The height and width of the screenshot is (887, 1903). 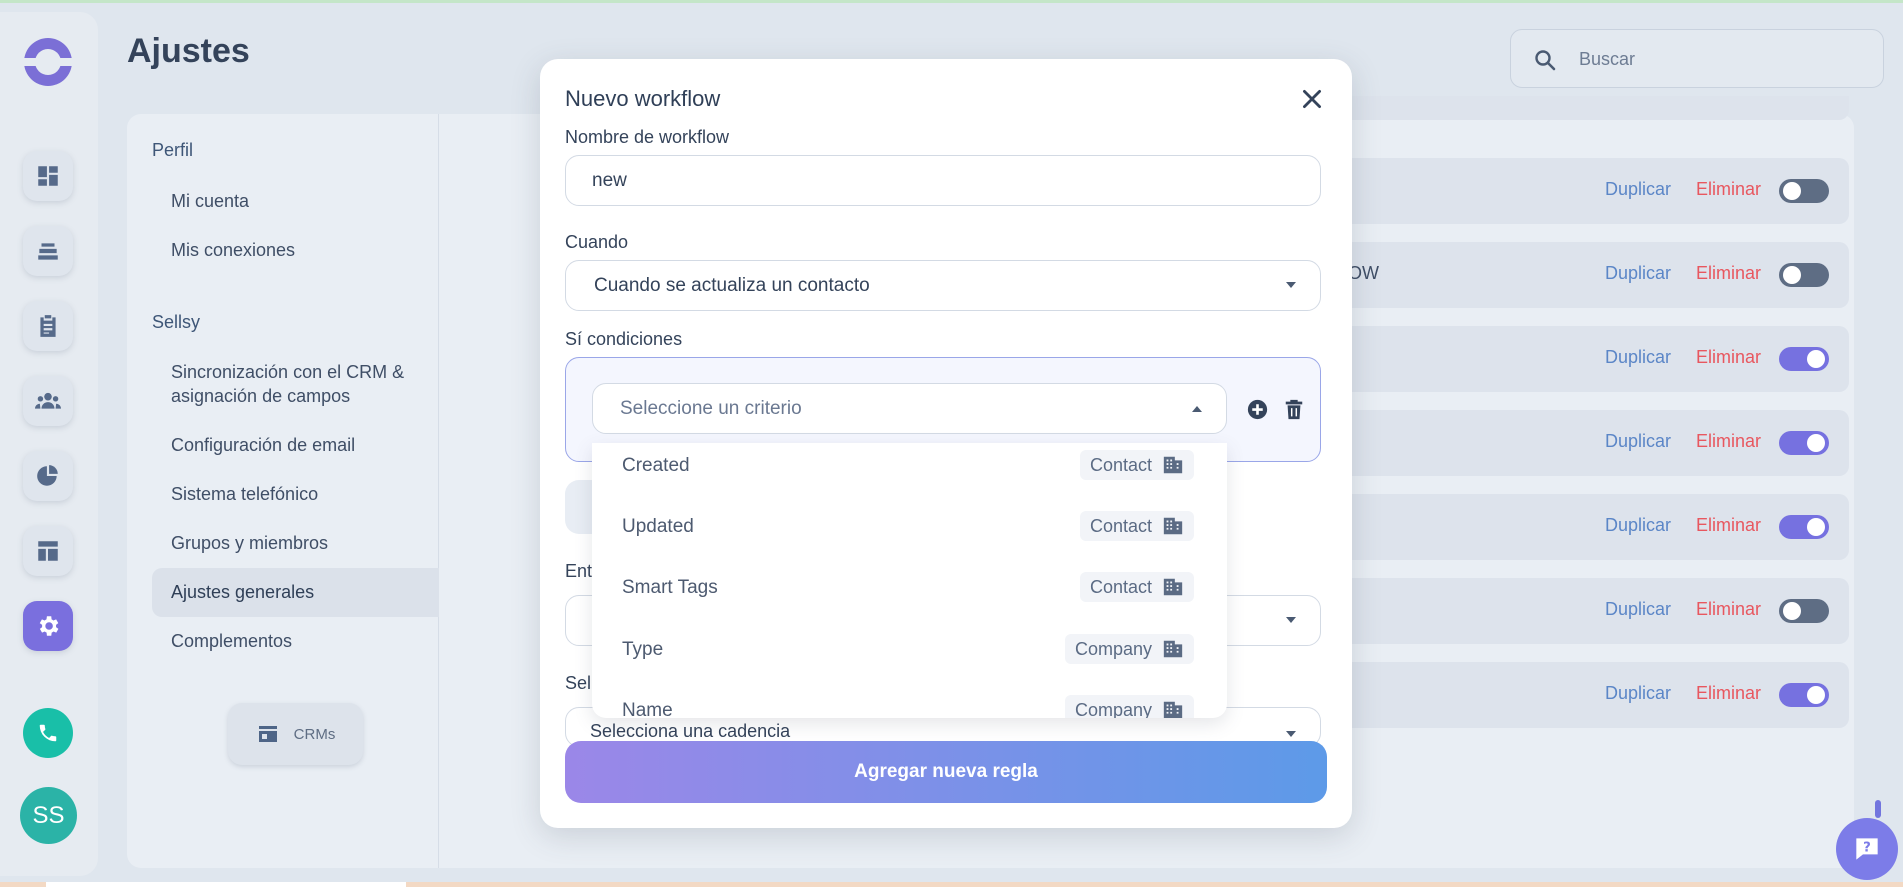 What do you see at coordinates (943, 180) in the screenshot?
I see `workflow-name-input: new` at bounding box center [943, 180].